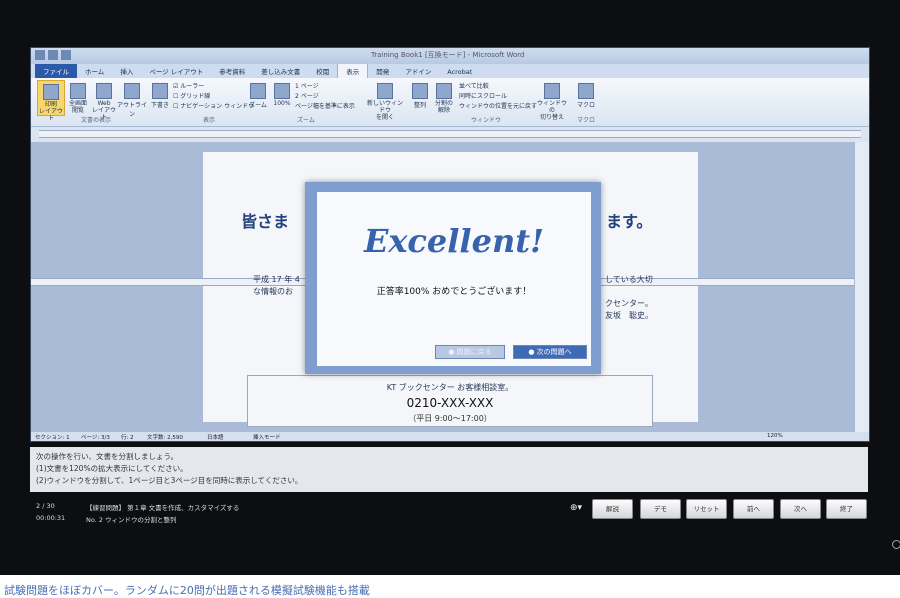 This screenshot has width=900, height=598. I want to click on tab-addins: アドイン, so click(418, 71).